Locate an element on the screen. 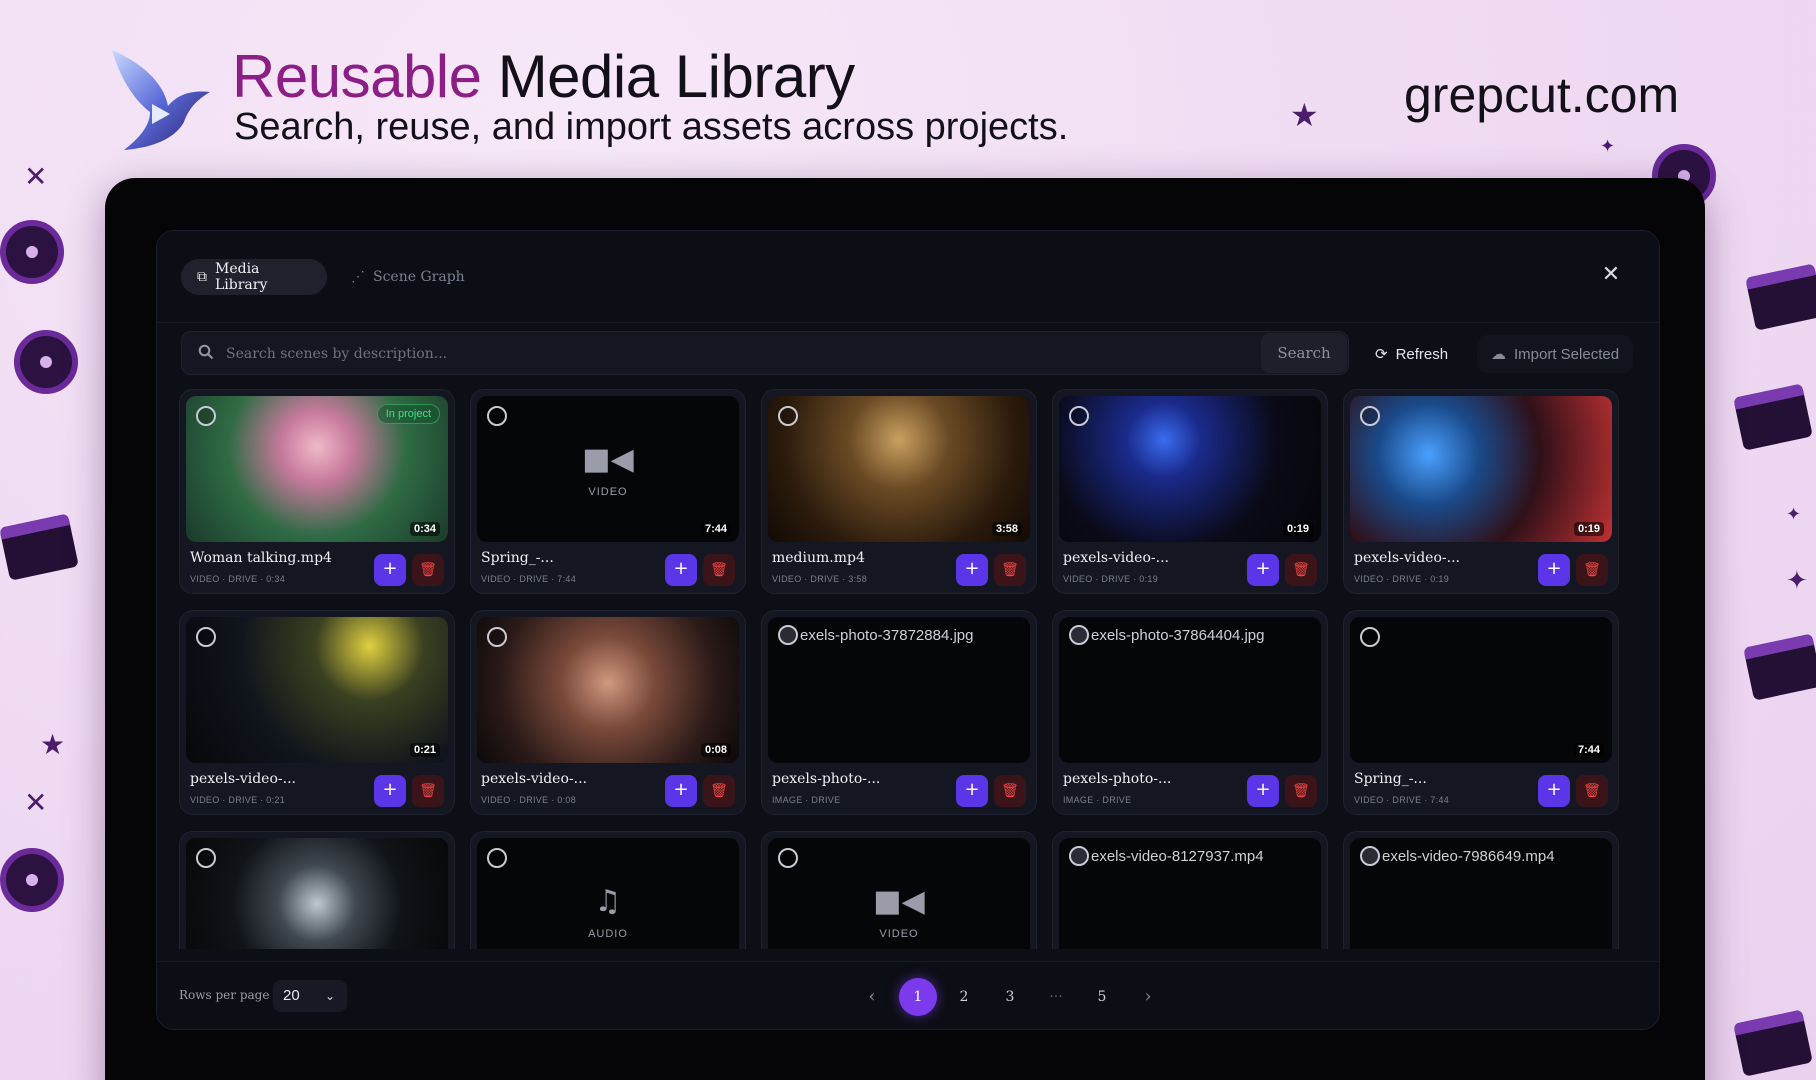 The image size is (1816, 1080). broken-image-alt: exels-photo-37864404.jpg is located at coordinates (1166, 635).